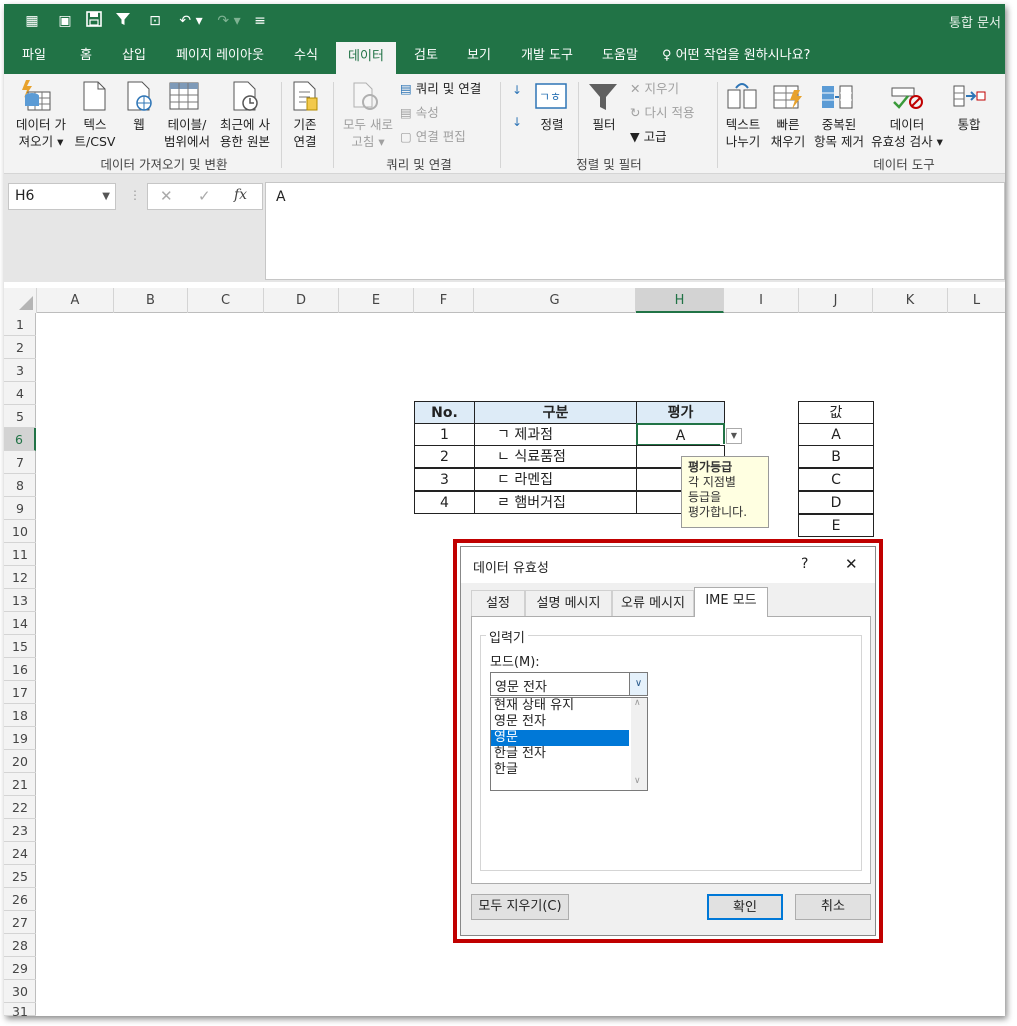 The height and width of the screenshot is (1026, 1017). What do you see at coordinates (20, 853) in the screenshot?
I see `row-header: 24` at bounding box center [20, 853].